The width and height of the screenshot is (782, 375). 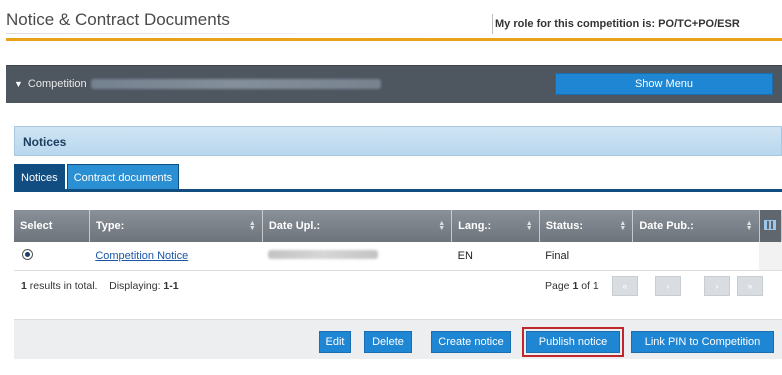 I want to click on column-header-date-pub: Date Pub.: ▲ ▼, so click(x=696, y=226).